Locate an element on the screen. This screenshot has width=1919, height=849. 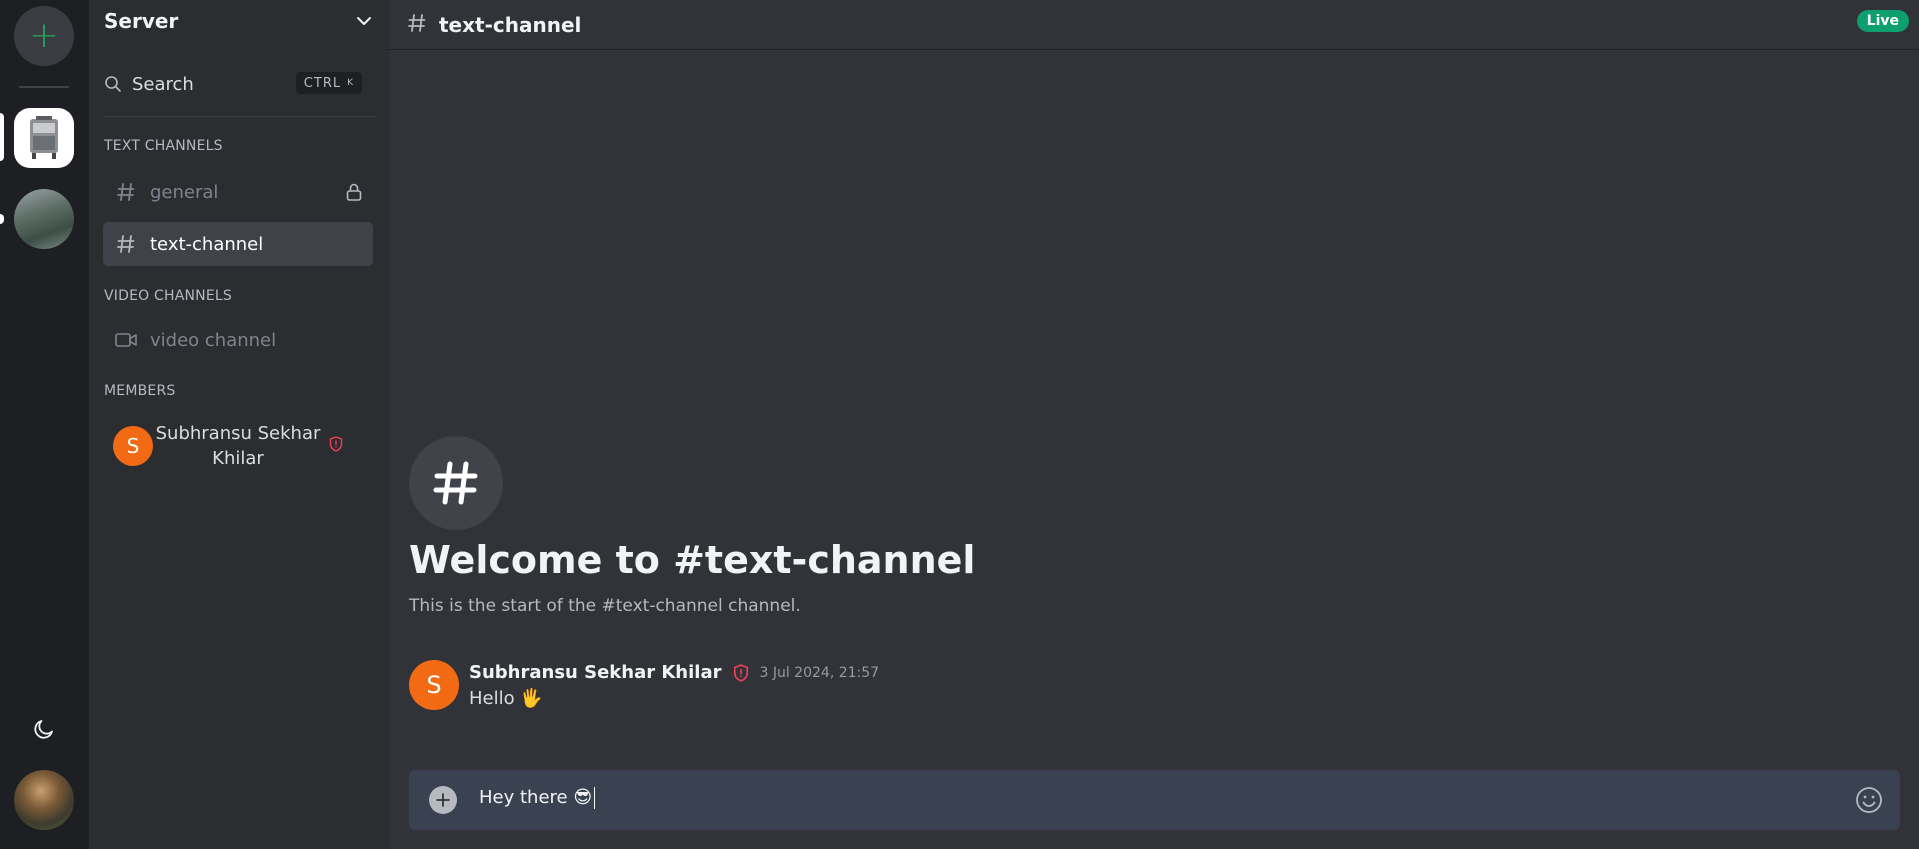
theme-toggle-button is located at coordinates (44, 729).